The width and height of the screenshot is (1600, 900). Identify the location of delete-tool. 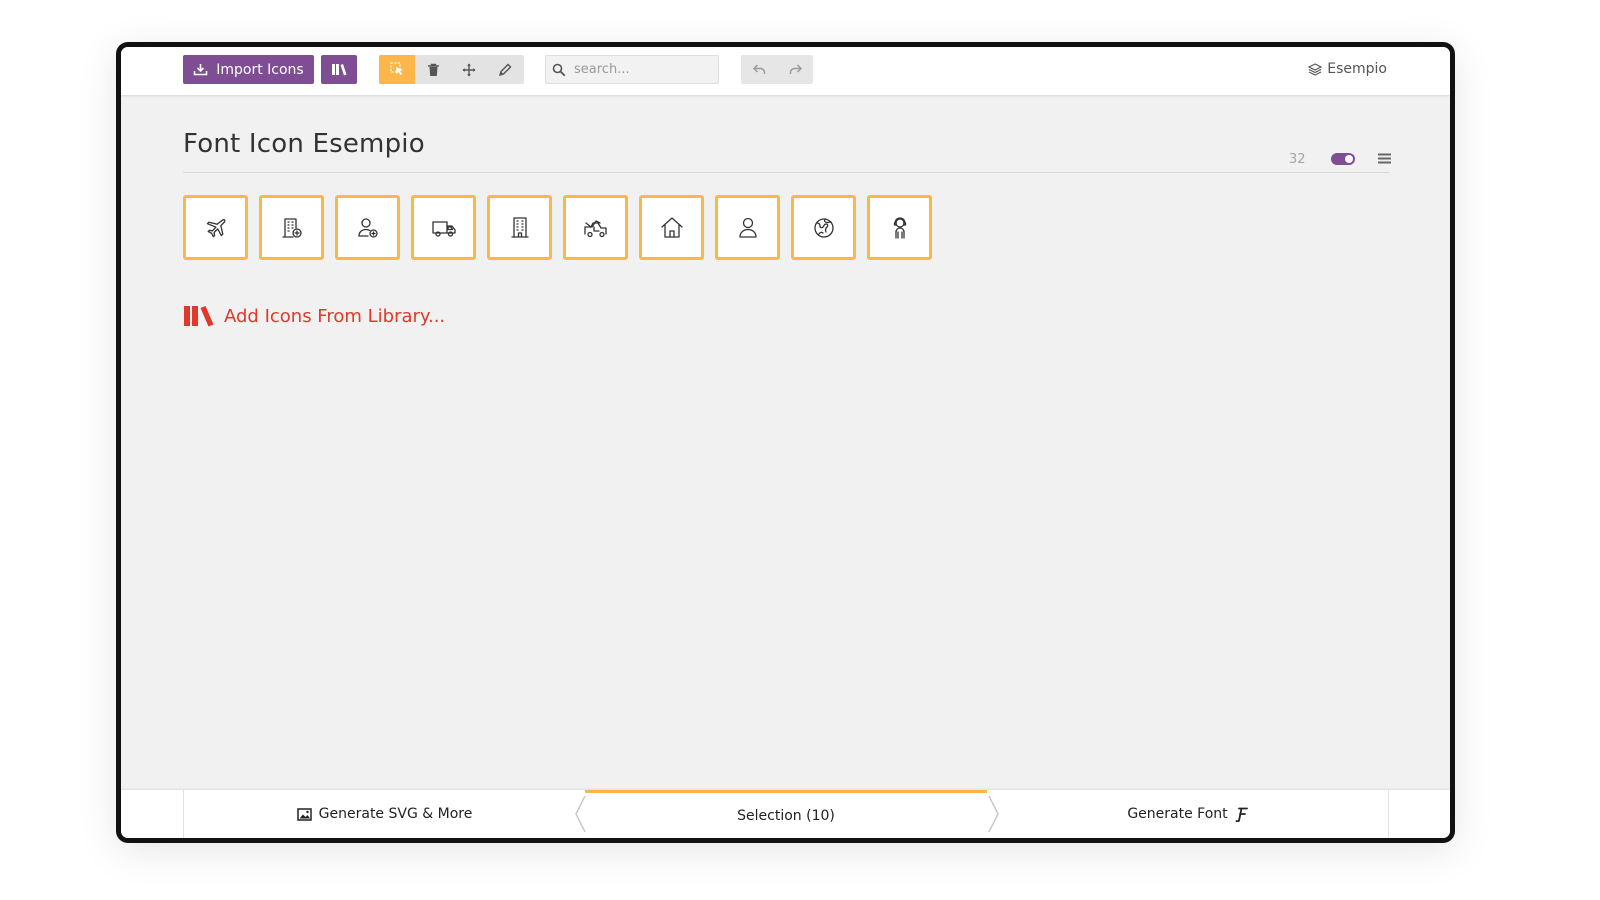
(433, 69).